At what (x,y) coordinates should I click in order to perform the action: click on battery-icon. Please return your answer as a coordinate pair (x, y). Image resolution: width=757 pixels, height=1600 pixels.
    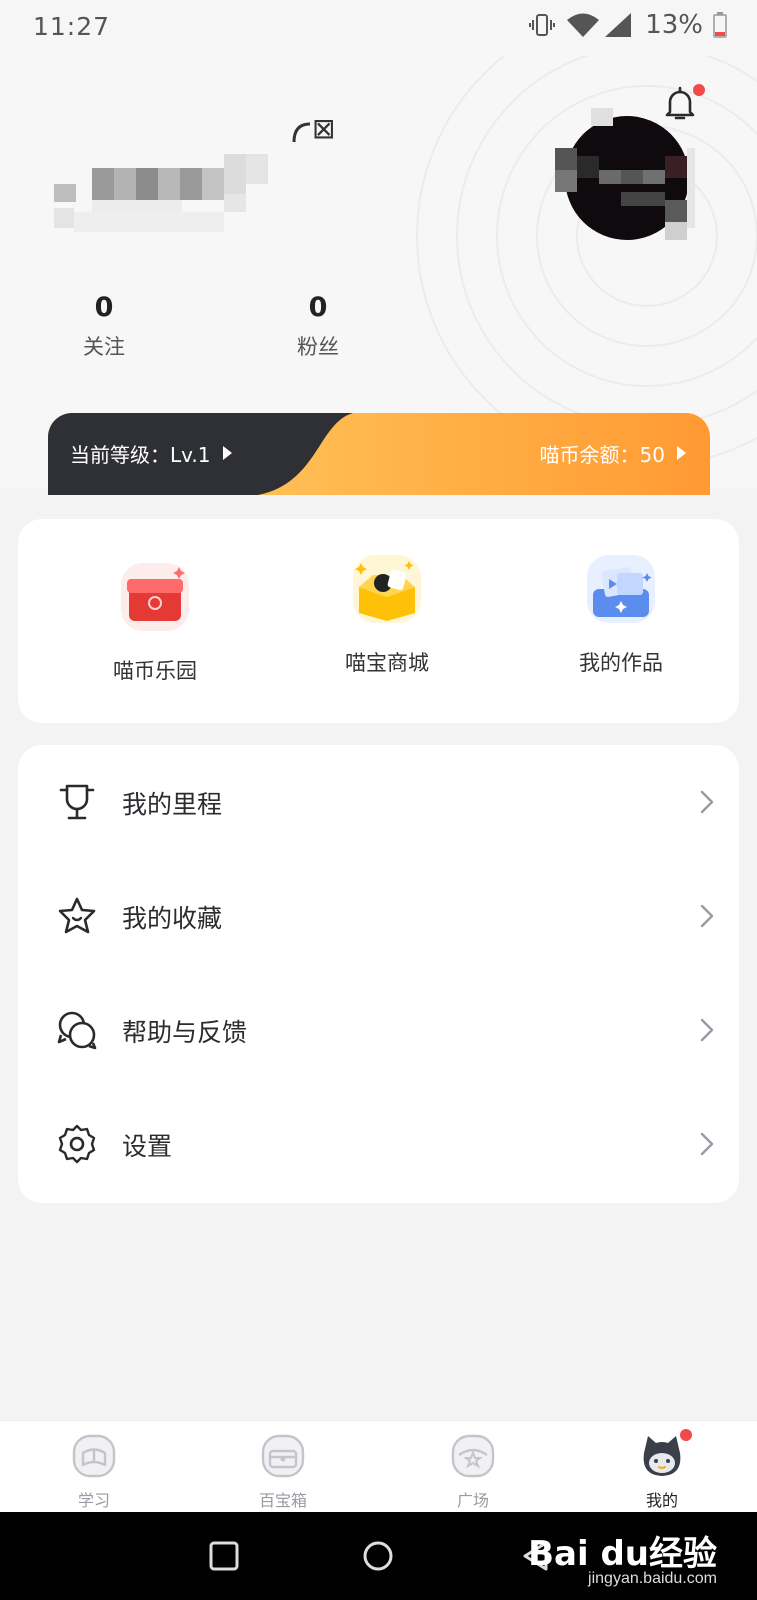
    Looking at the image, I should click on (720, 25).